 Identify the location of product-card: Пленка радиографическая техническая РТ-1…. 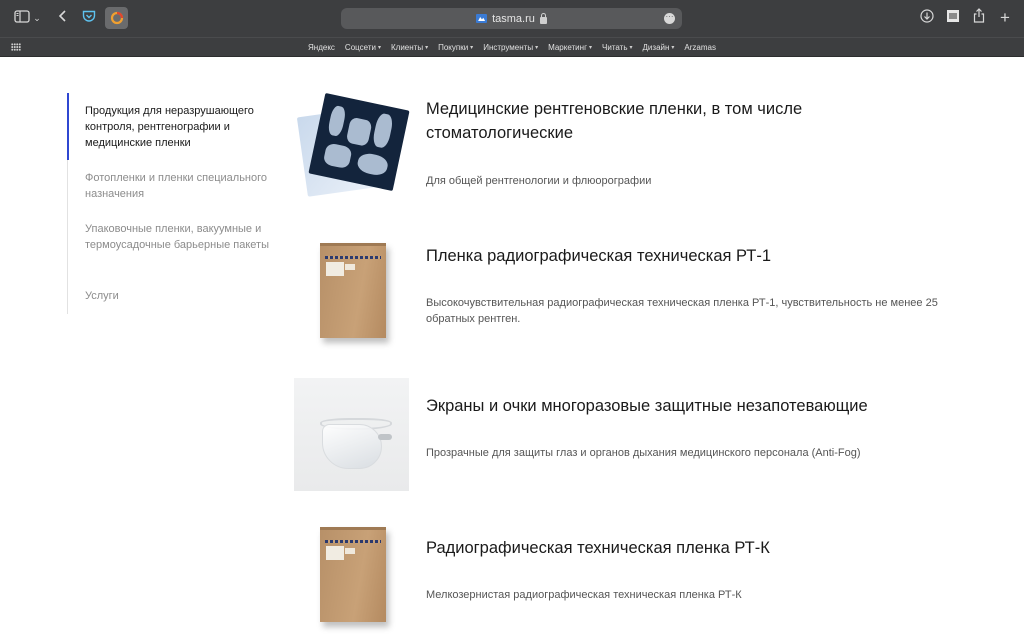
(644, 293).